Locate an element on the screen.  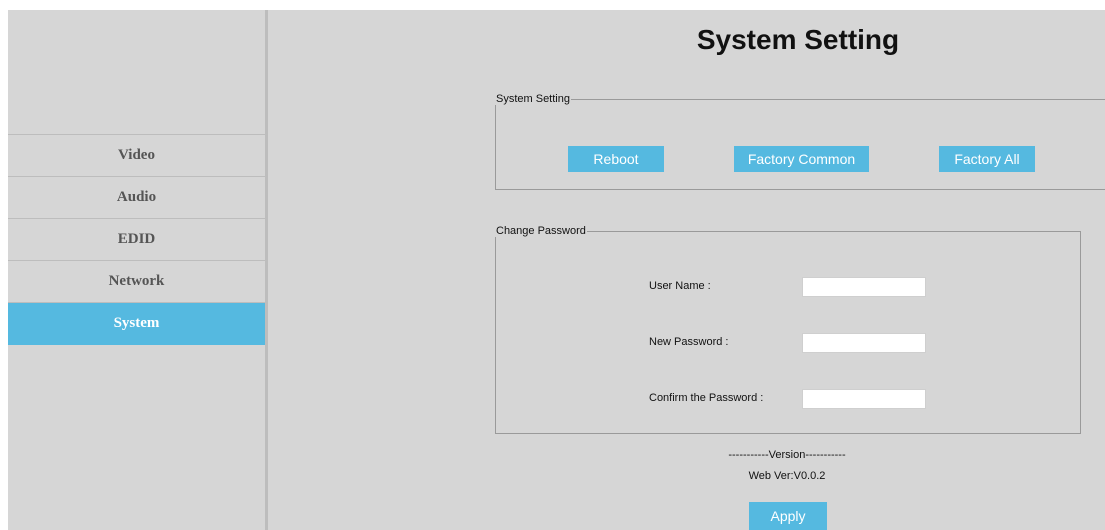
factory-all-button: Factory All is located at coordinates (987, 159).